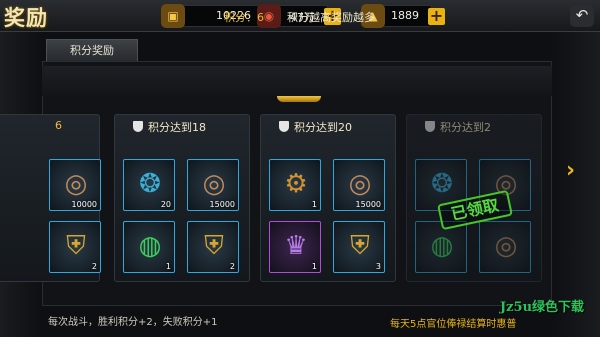 The height and width of the screenshot is (337, 600). Describe the element at coordinates (165, 204) in the screenshot. I see `reward-count: 20` at that location.